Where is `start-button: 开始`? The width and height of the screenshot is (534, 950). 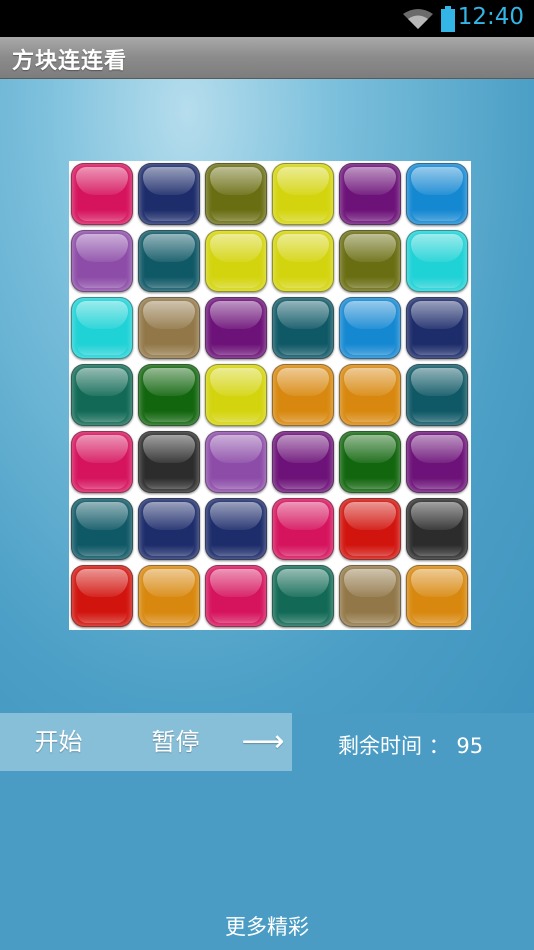
start-button: 开始 is located at coordinates (58, 742).